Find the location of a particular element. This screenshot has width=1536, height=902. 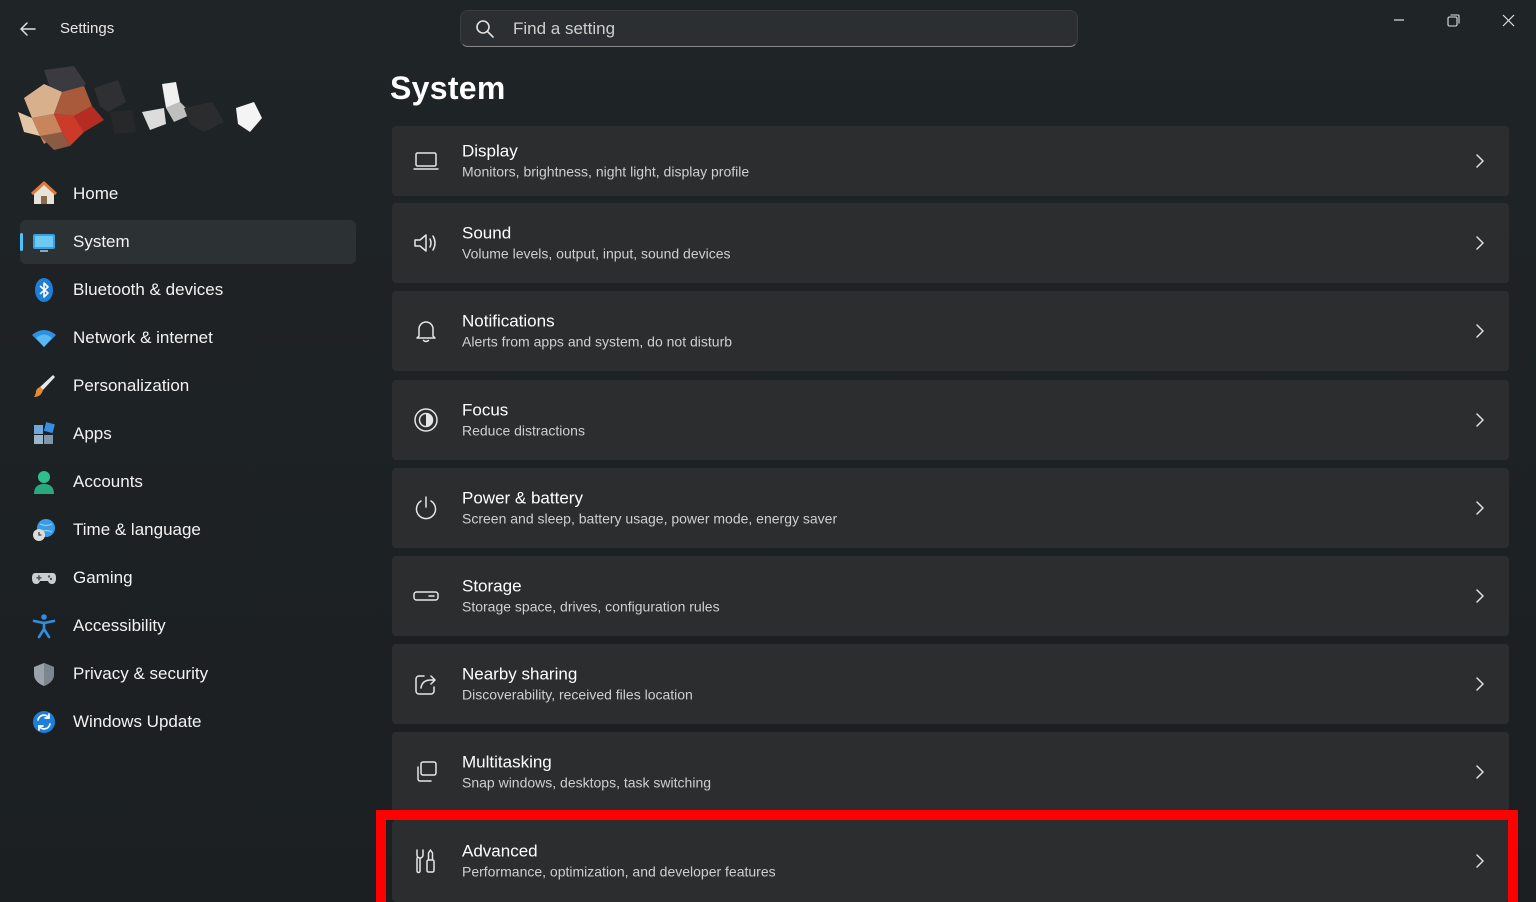

minimize-button is located at coordinates (1398, 20).